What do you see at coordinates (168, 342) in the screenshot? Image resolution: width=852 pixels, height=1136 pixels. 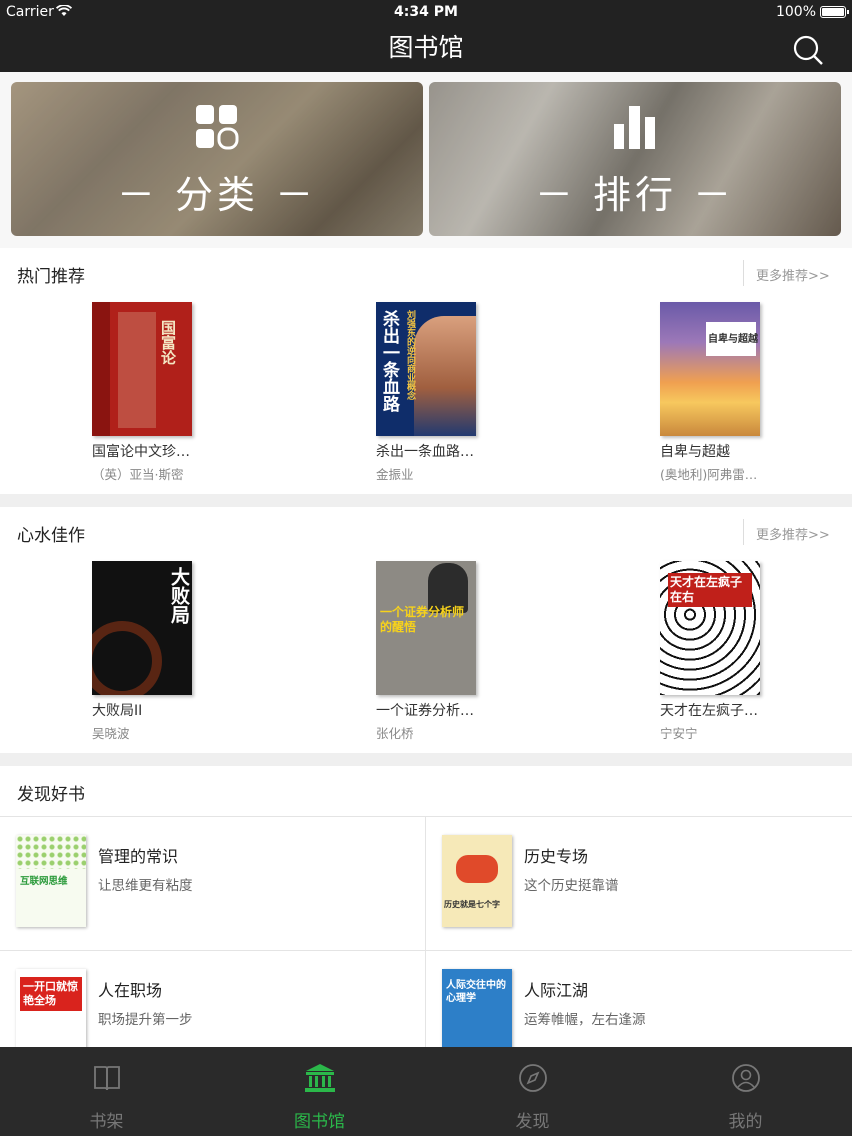 I see `cover-title: 国富论` at bounding box center [168, 342].